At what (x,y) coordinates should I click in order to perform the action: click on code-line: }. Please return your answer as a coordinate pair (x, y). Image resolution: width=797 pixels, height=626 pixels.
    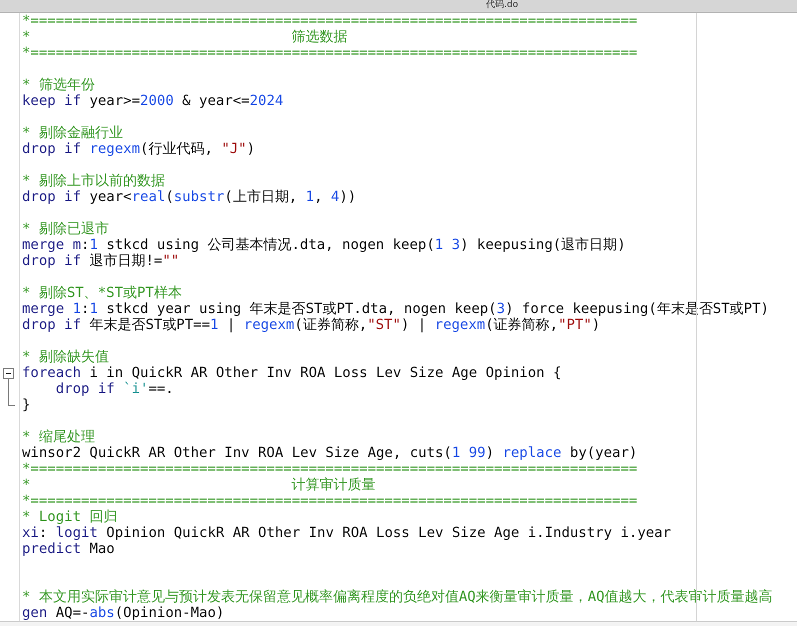
    Looking at the image, I should click on (27, 405).